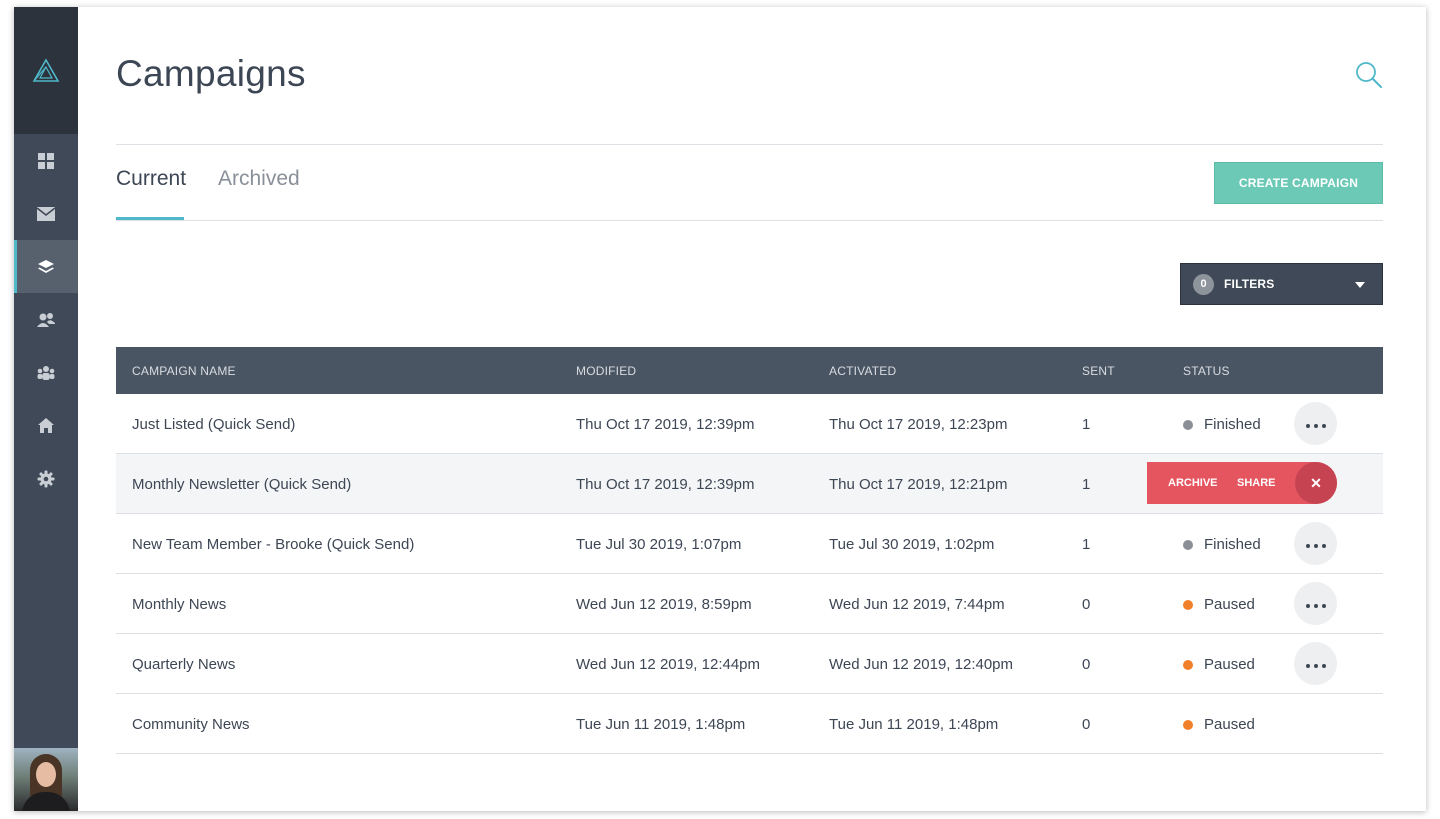 This screenshot has height=819, width=1440. What do you see at coordinates (659, 544) in the screenshot?
I see `modified-date: Tue Jul 30 2019, 1:07pm` at bounding box center [659, 544].